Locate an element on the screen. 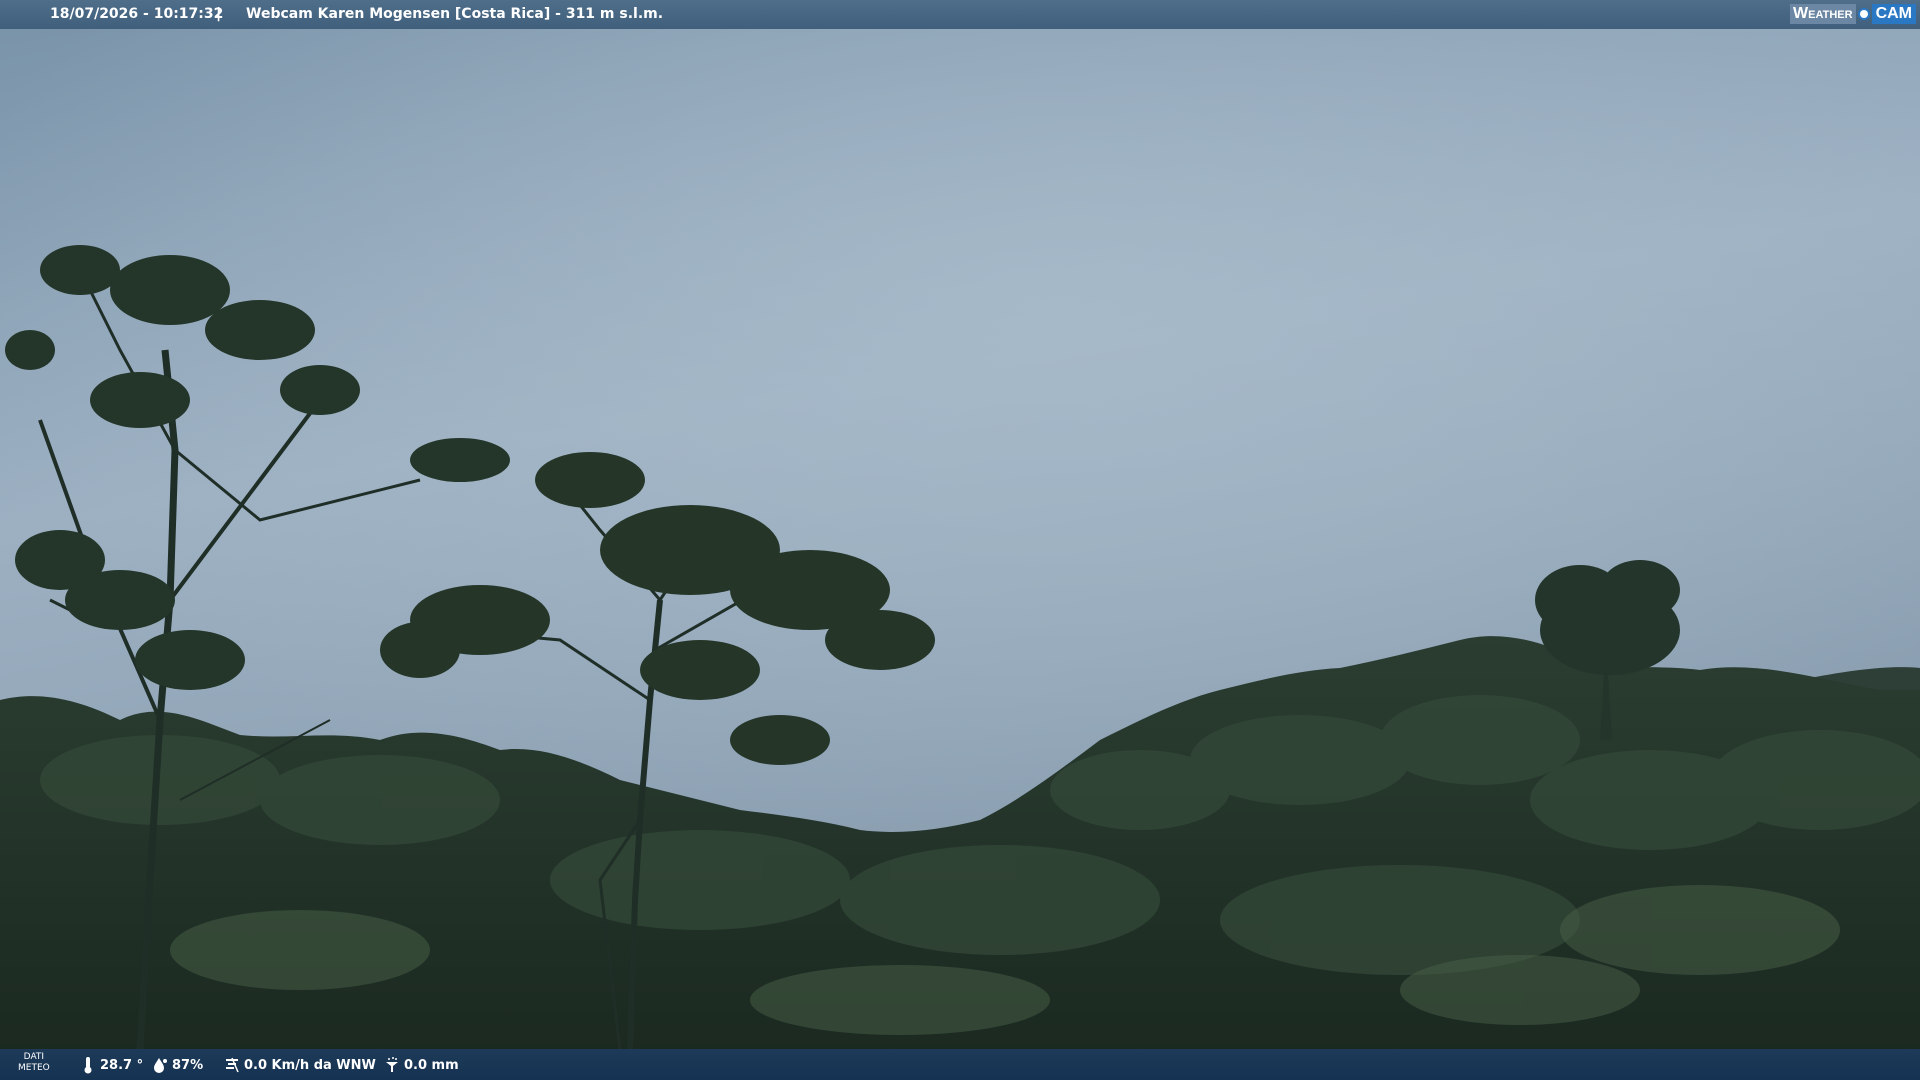  temperature-value: 28.7 ° is located at coordinates (122, 1065).